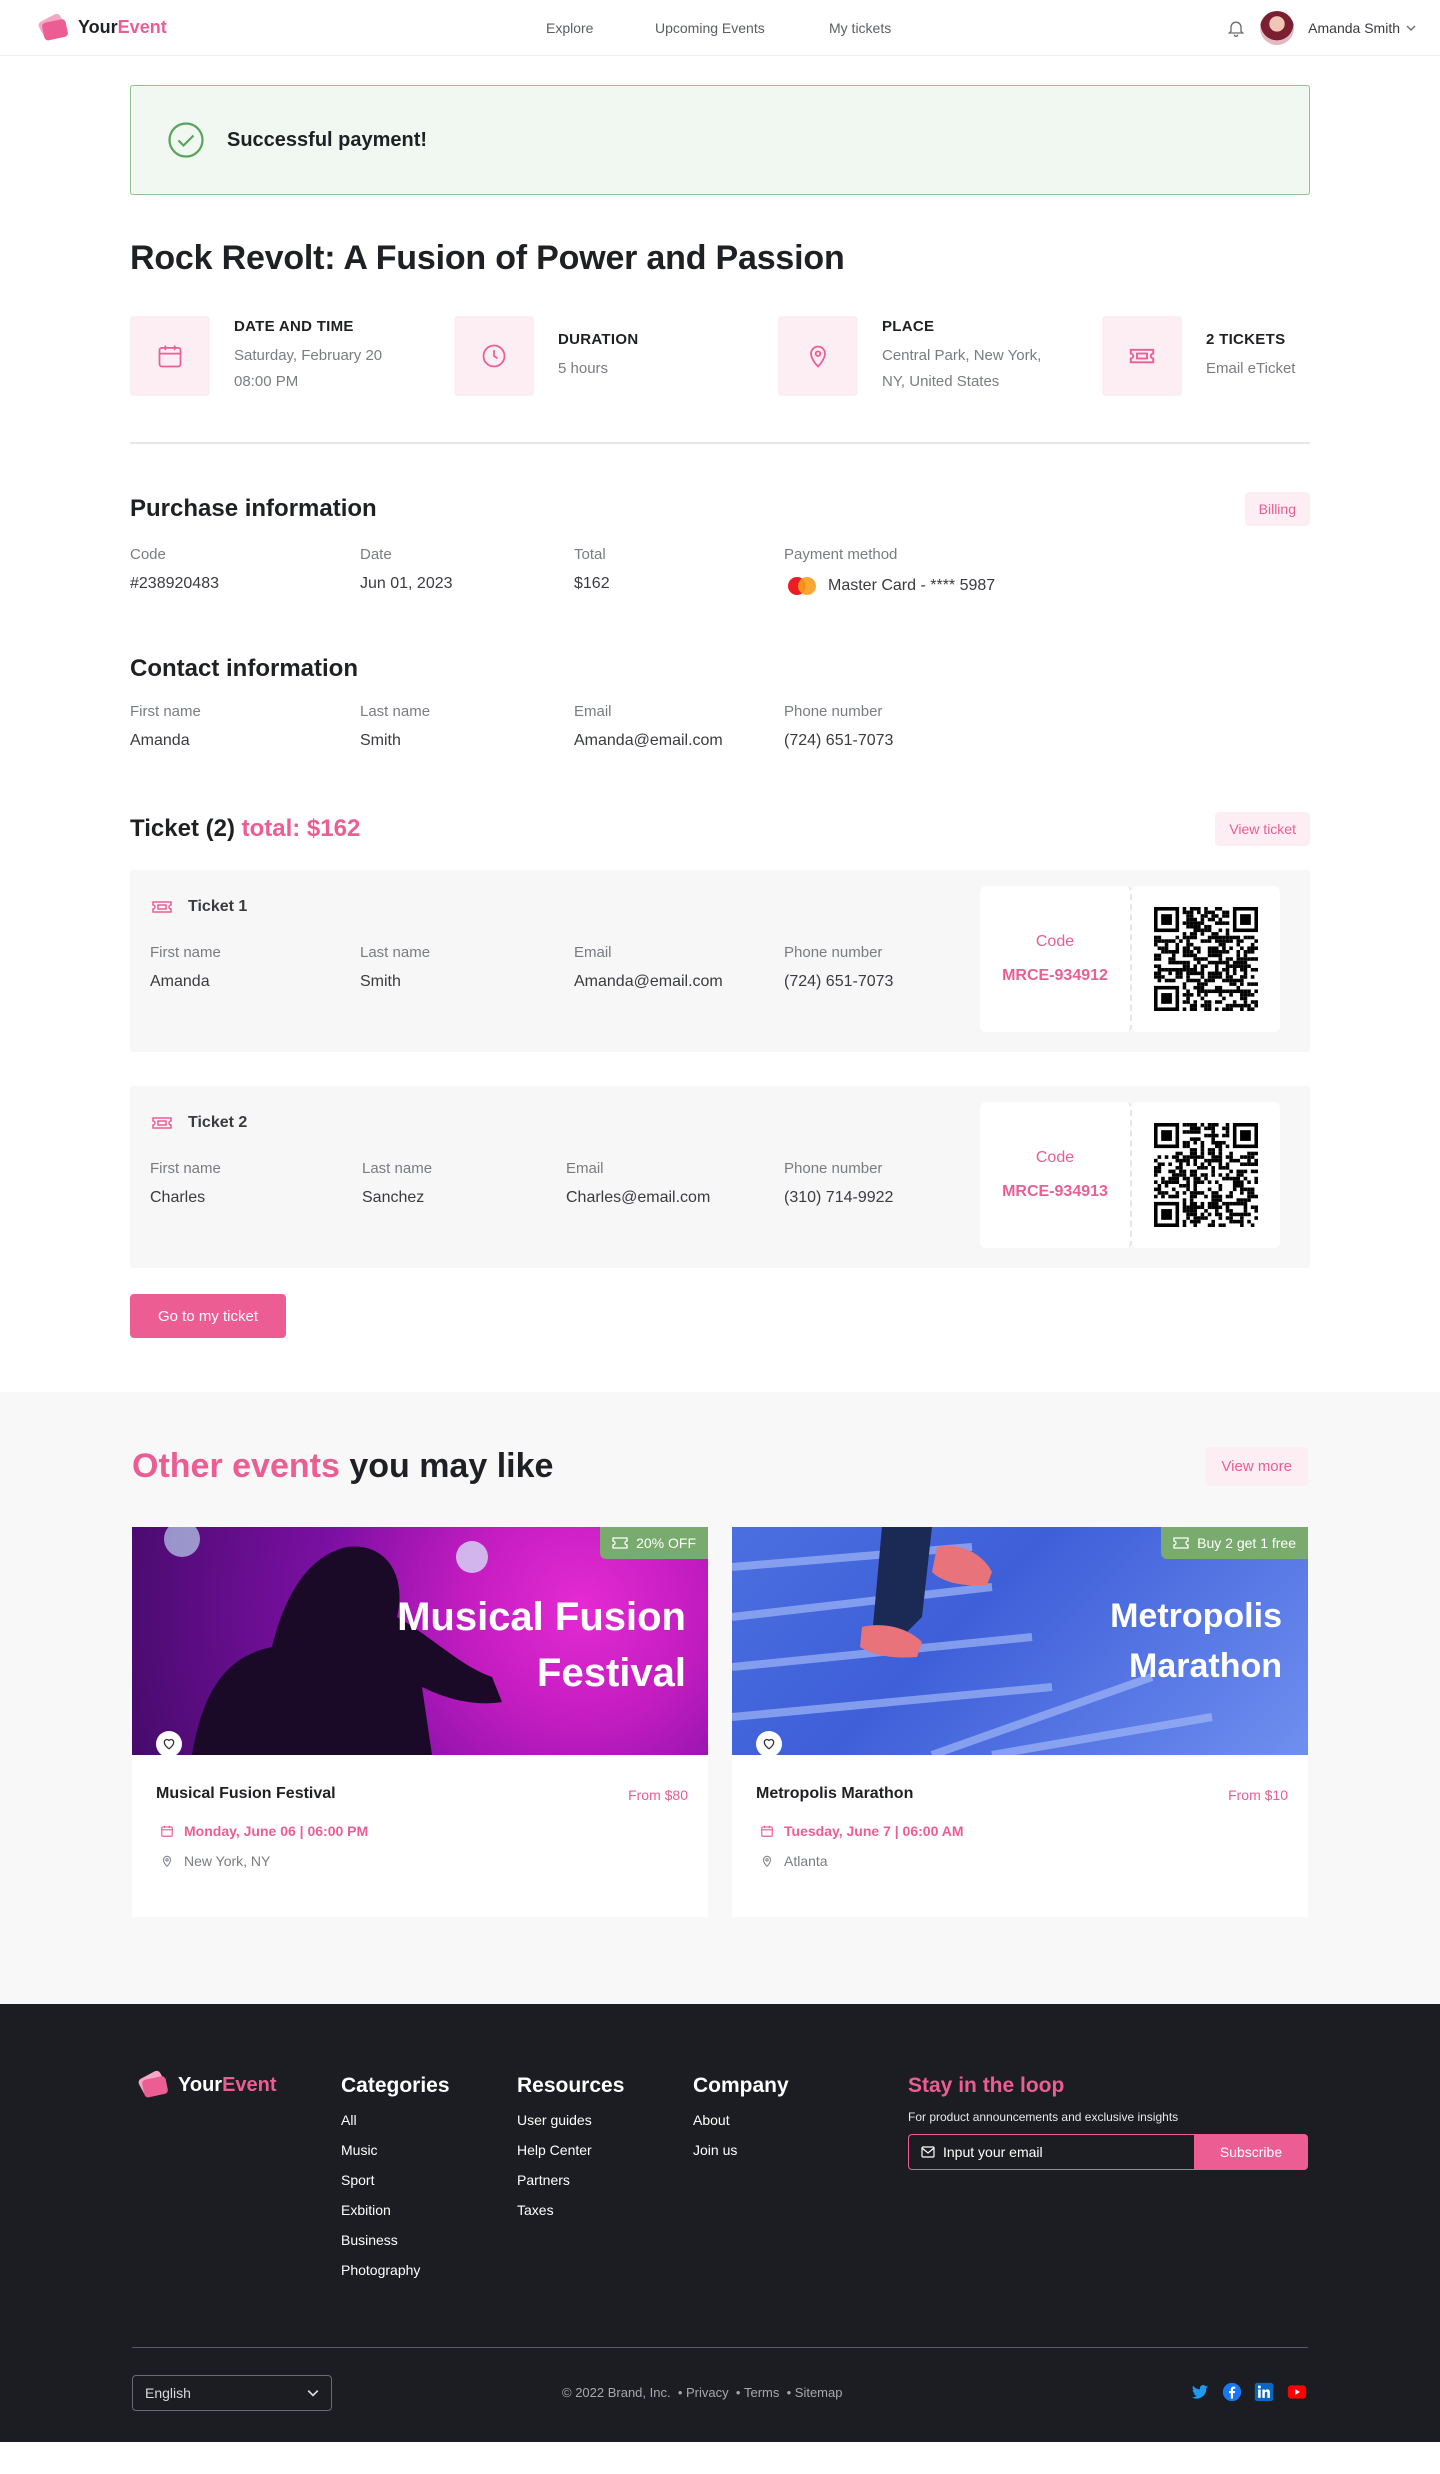  What do you see at coordinates (294, 326) in the screenshot?
I see `info-label: DATE AND TIME` at bounding box center [294, 326].